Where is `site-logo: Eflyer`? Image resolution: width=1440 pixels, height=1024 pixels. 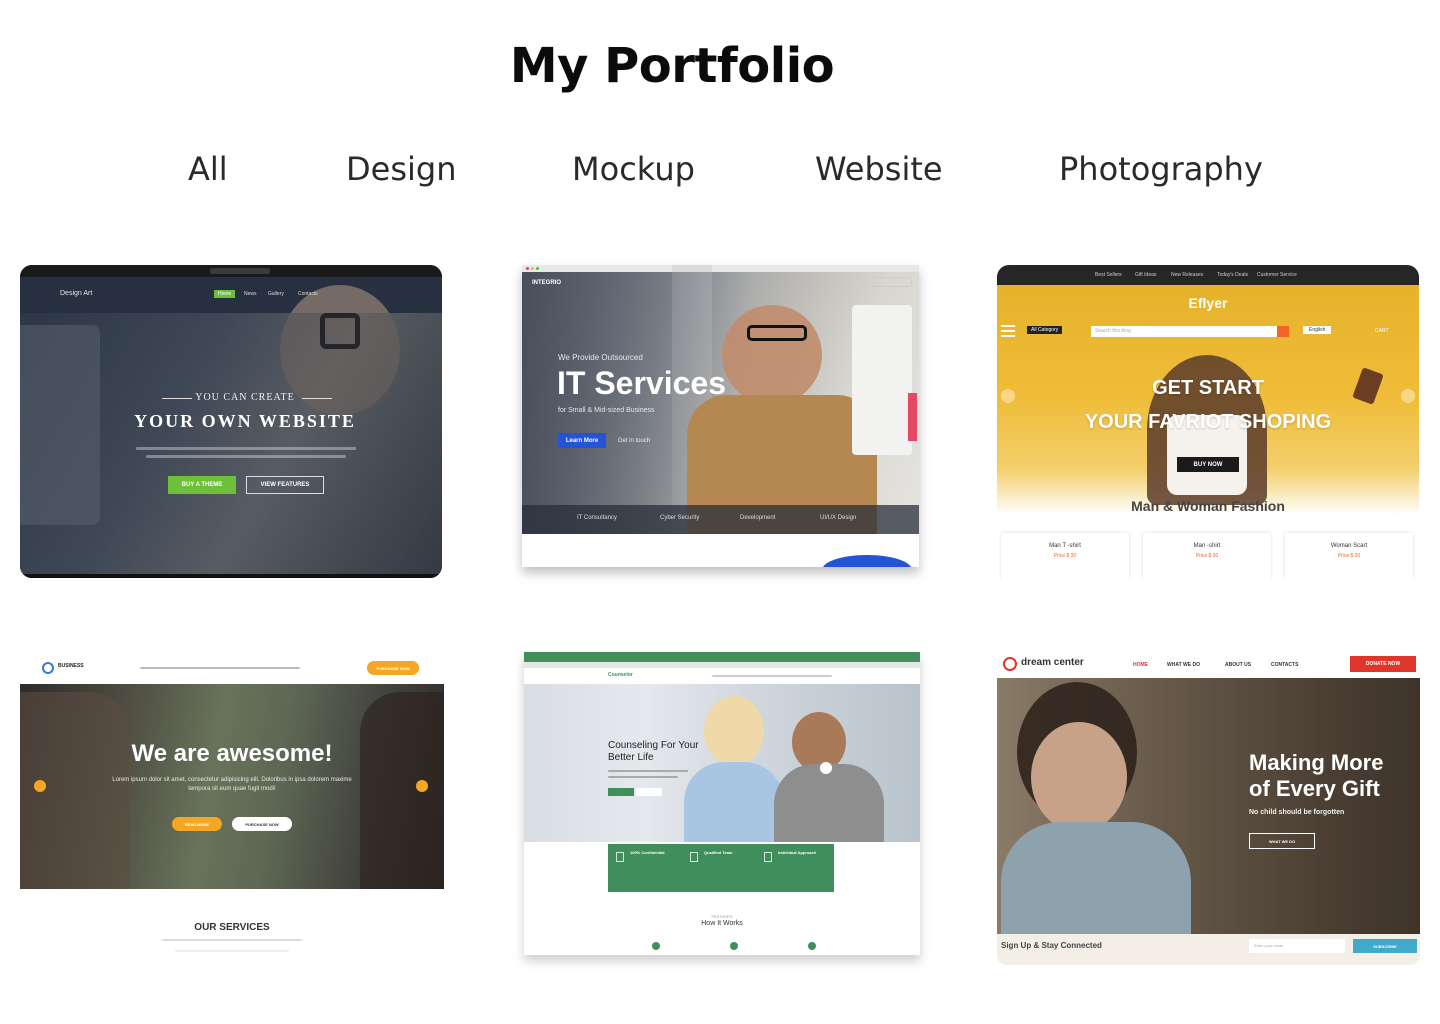 site-logo: Eflyer is located at coordinates (1208, 303).